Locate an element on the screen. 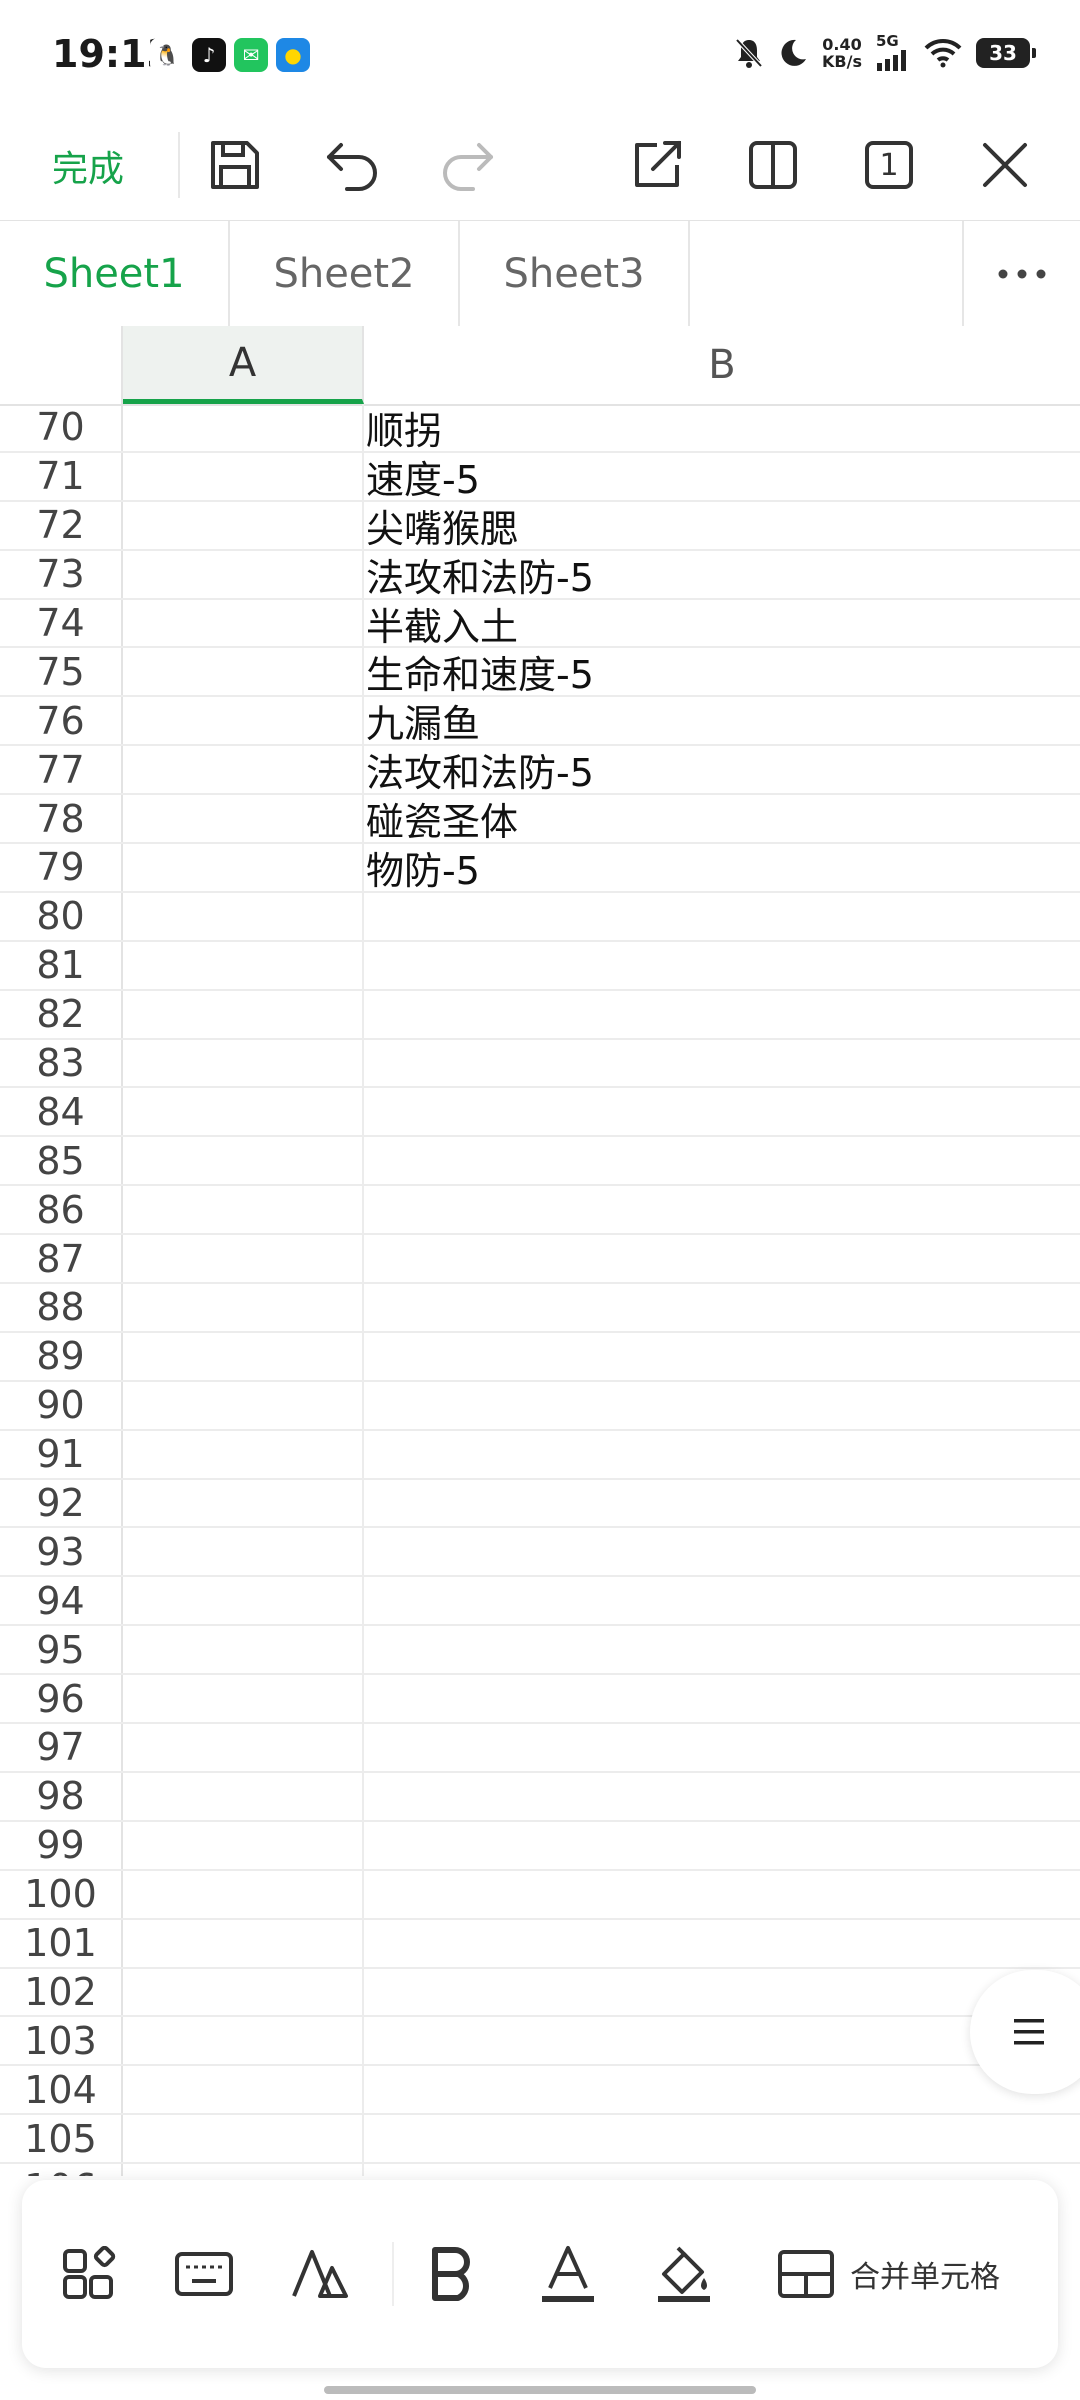  redo-button is located at coordinates (467, 165).